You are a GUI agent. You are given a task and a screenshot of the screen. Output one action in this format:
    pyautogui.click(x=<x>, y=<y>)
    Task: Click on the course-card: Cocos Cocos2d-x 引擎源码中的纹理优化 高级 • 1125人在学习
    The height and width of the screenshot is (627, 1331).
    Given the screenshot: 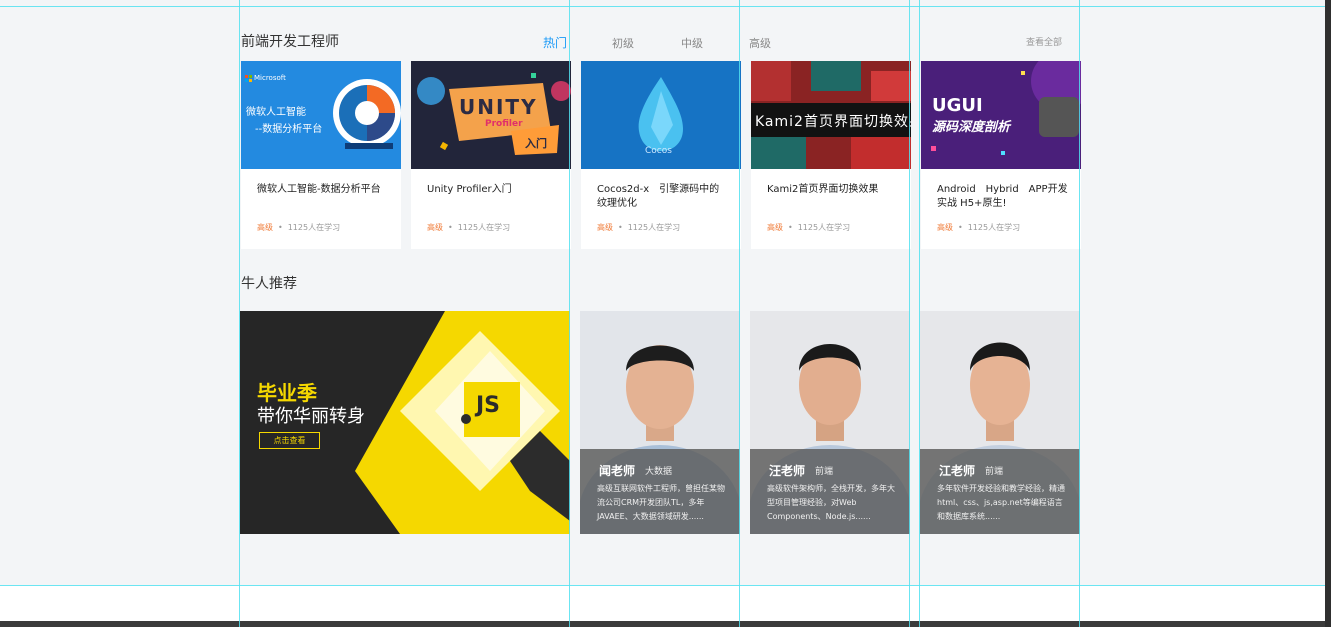 What is the action you would take?
    pyautogui.click(x=661, y=155)
    